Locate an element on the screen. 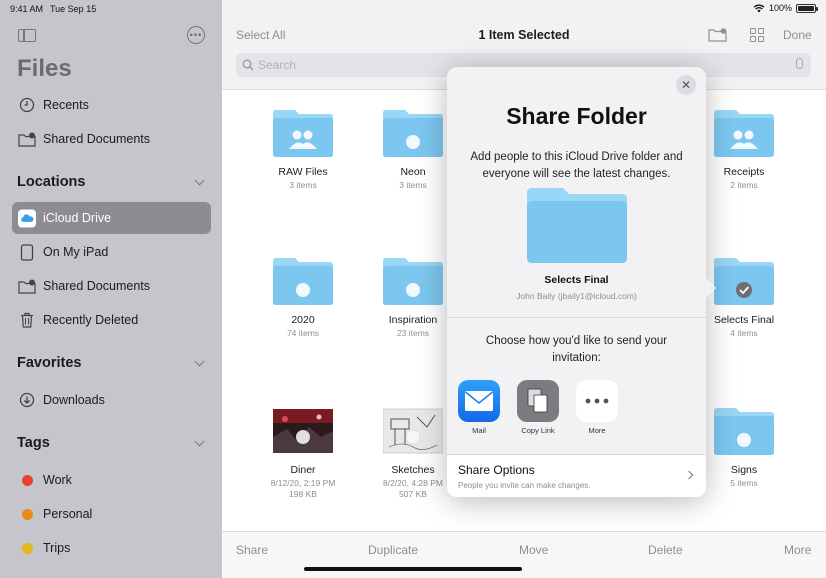 The width and height of the screenshot is (826, 578). file-item: 2020 74 items is located at coordinates (303, 298).